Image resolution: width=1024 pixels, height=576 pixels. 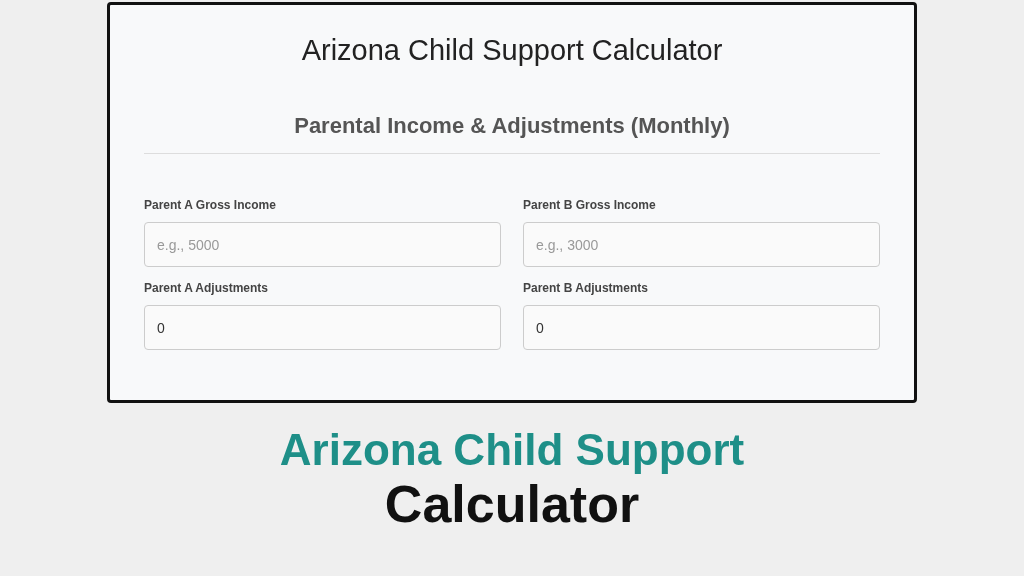 What do you see at coordinates (210, 206) in the screenshot?
I see `field-label: Parent A Gross Income` at bounding box center [210, 206].